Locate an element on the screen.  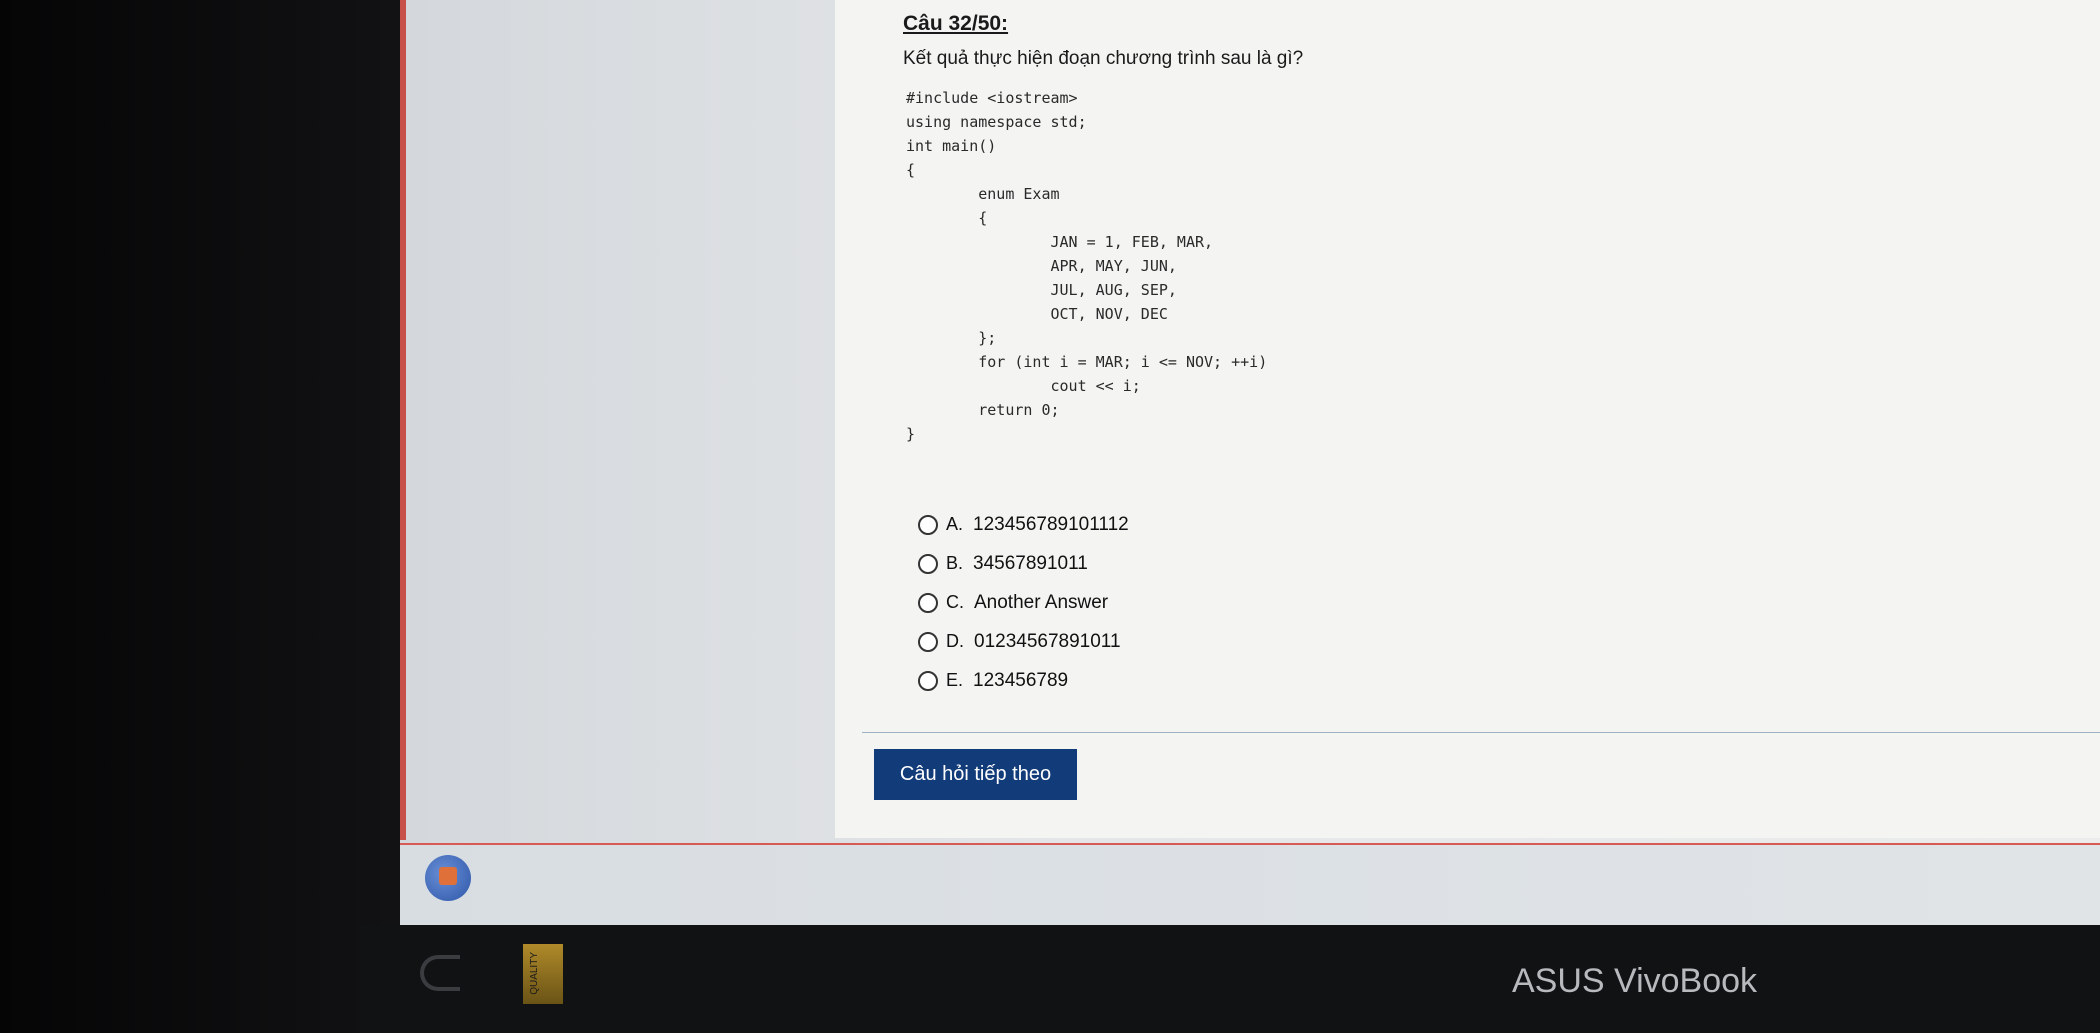
code-line: return 0; is located at coordinates (983, 410).